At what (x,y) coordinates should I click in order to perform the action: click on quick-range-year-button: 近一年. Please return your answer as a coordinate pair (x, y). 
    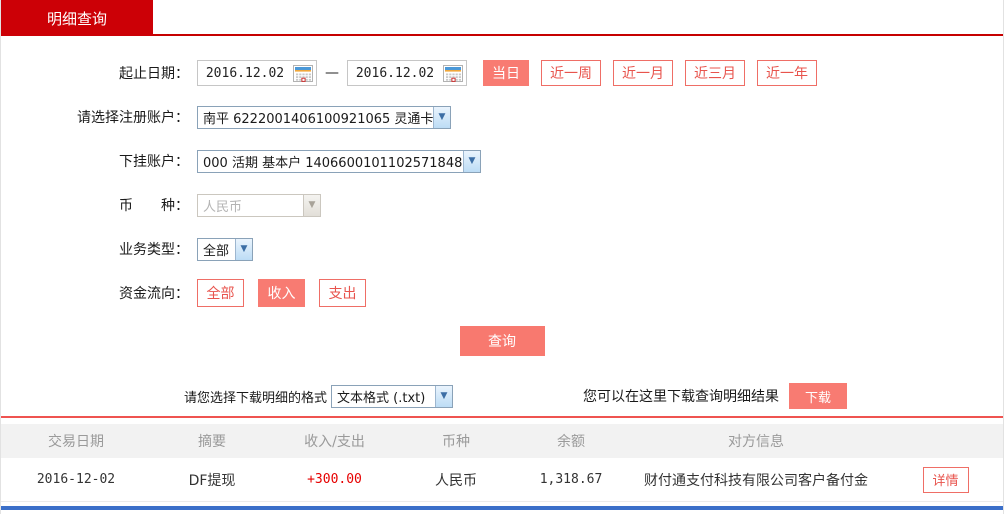
    Looking at the image, I should click on (787, 73).